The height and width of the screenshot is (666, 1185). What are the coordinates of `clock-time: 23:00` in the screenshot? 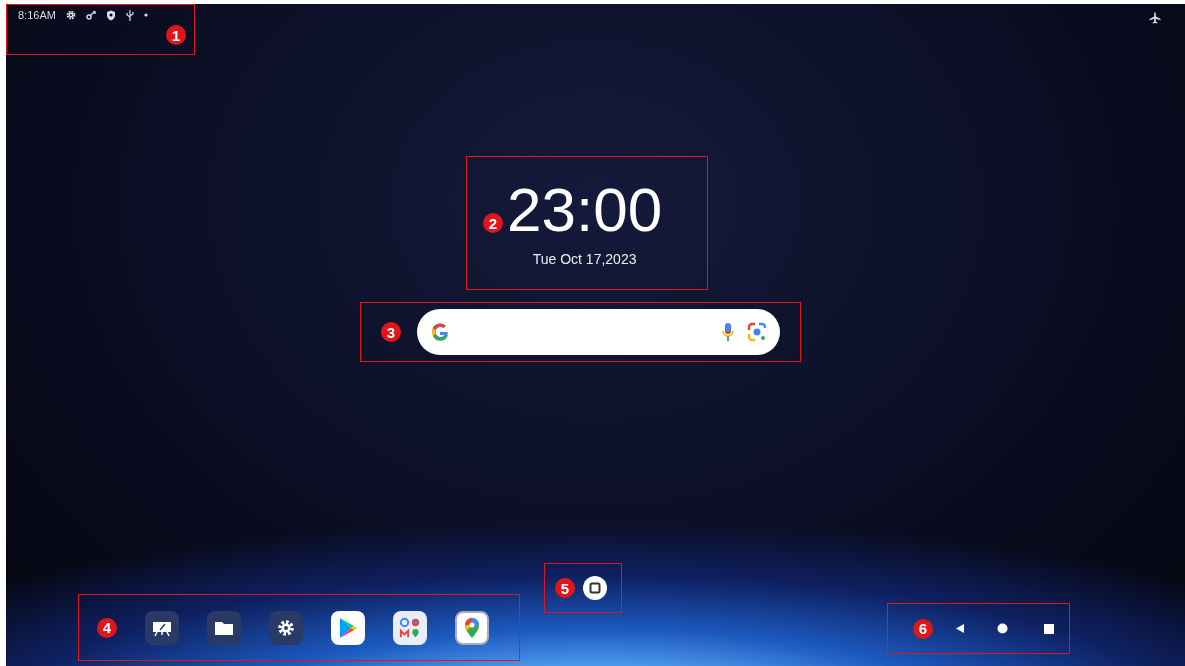 It's located at (585, 210).